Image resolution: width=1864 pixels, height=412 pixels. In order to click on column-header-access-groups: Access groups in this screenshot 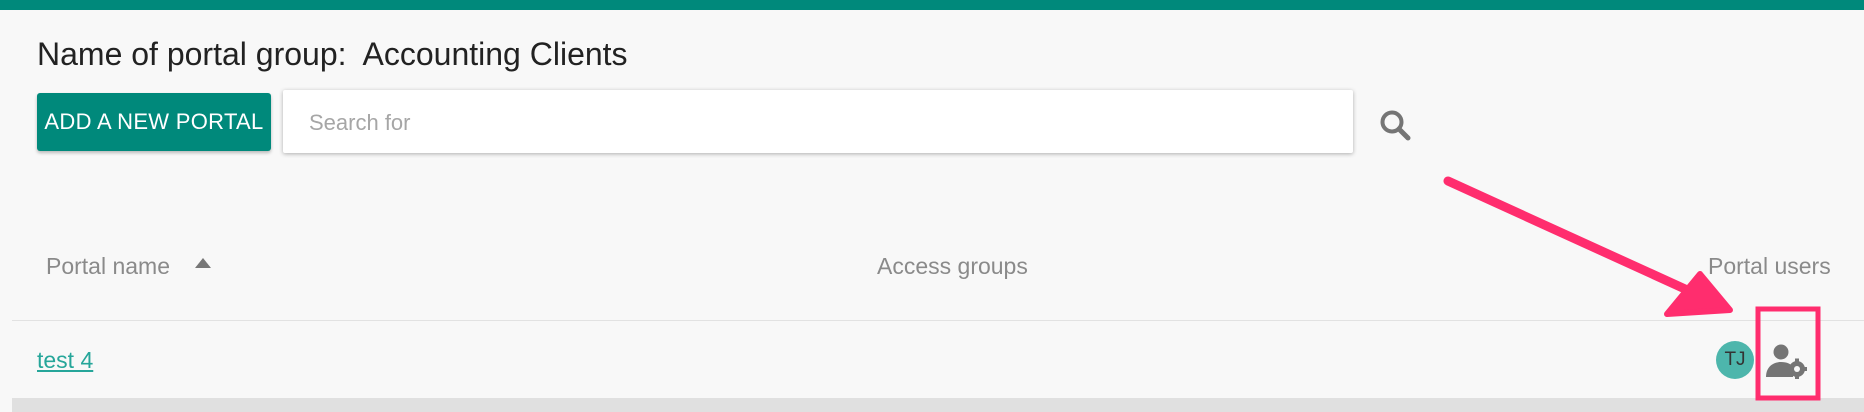, I will do `click(952, 266)`.